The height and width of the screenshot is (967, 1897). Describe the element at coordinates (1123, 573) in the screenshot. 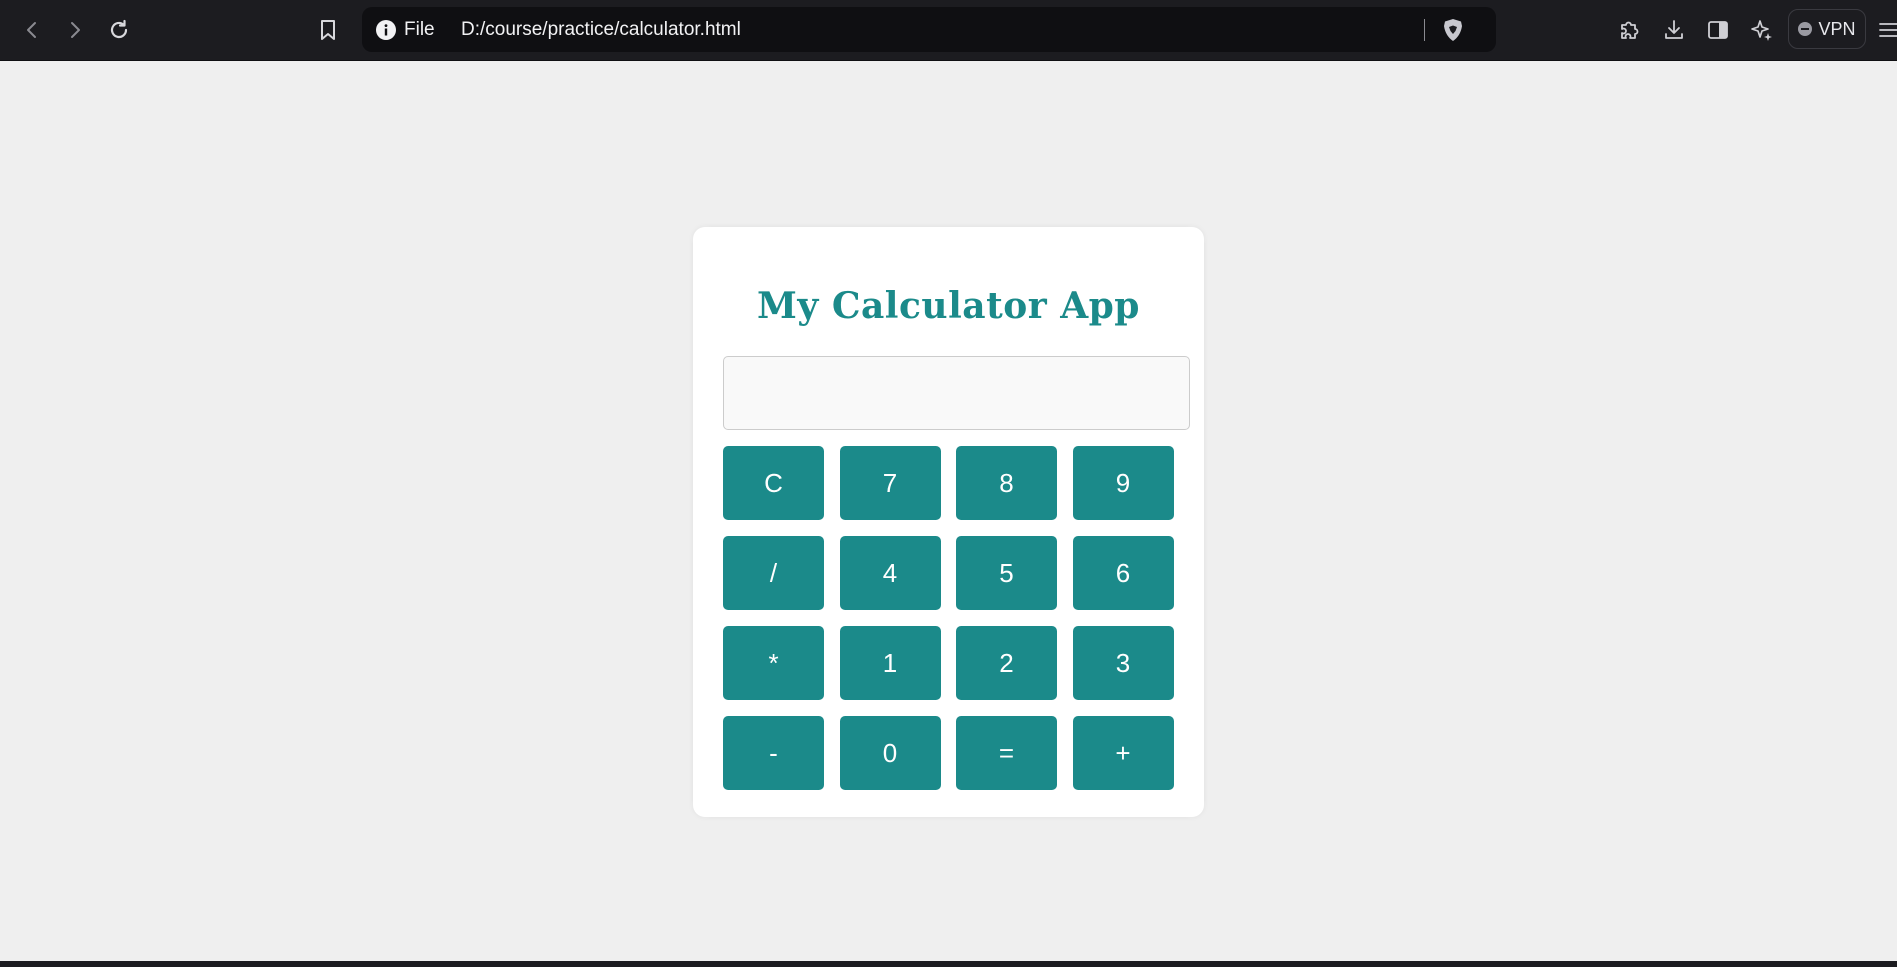

I see `key-6-button: 6` at that location.